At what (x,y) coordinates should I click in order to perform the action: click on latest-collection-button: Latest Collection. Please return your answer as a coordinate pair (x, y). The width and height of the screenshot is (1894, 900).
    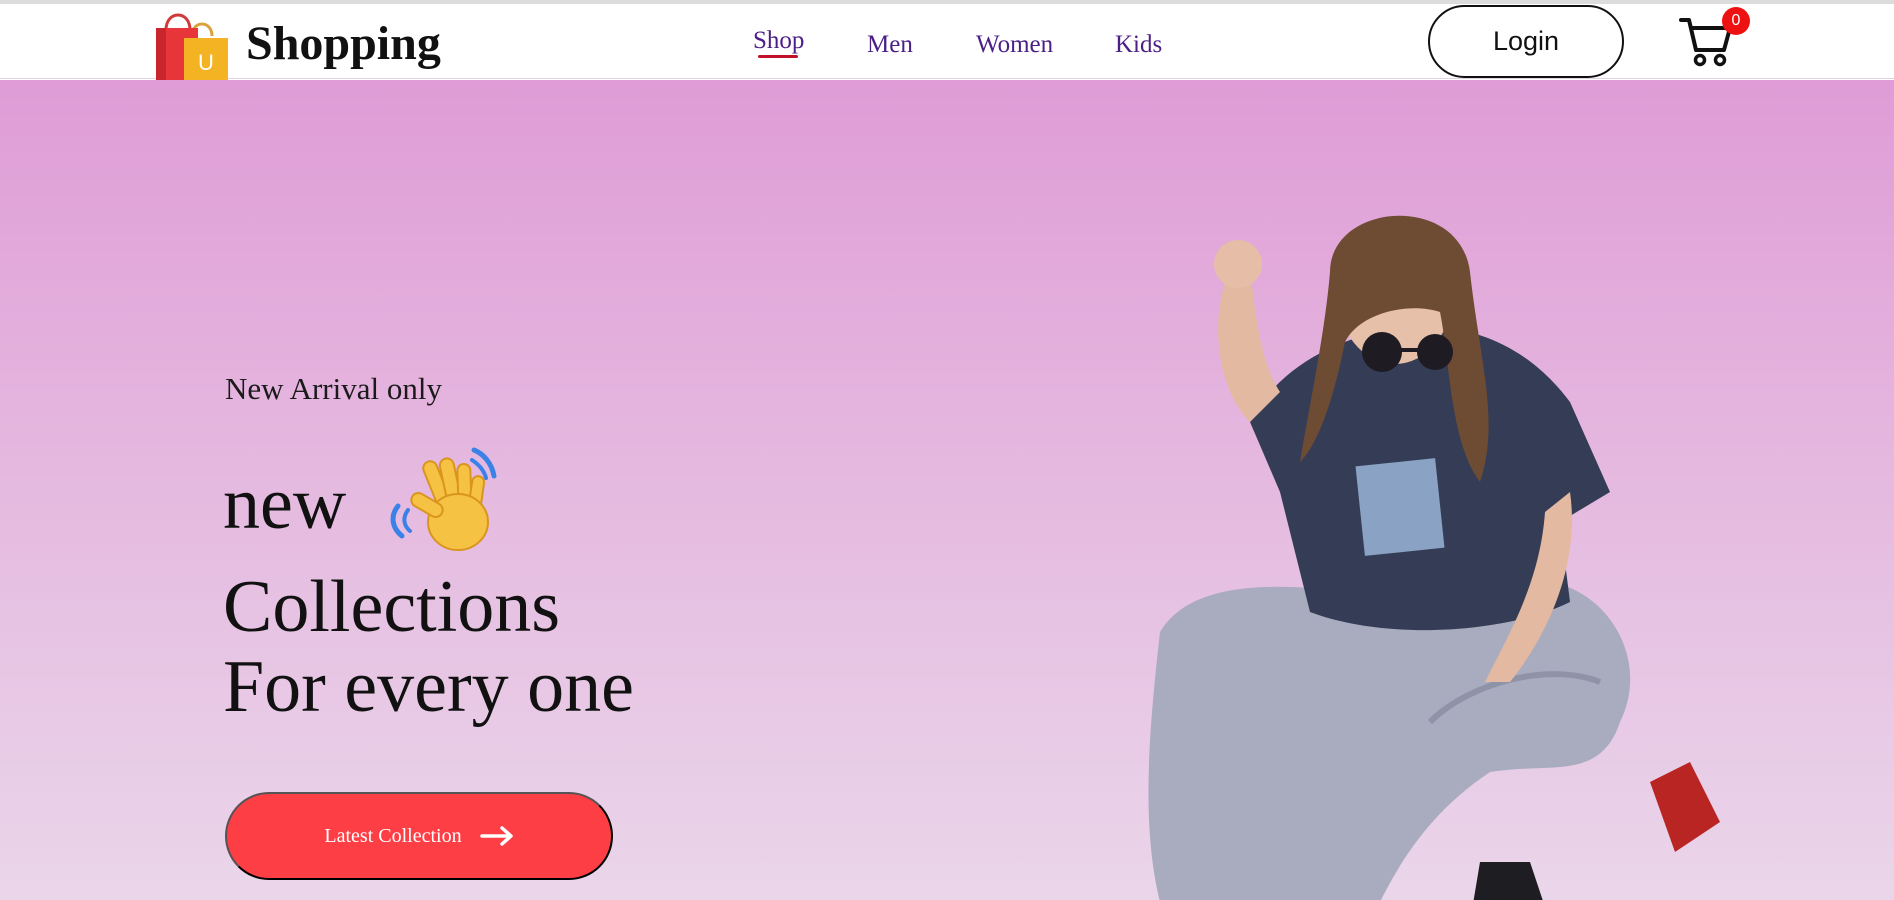
    Looking at the image, I should click on (419, 836).